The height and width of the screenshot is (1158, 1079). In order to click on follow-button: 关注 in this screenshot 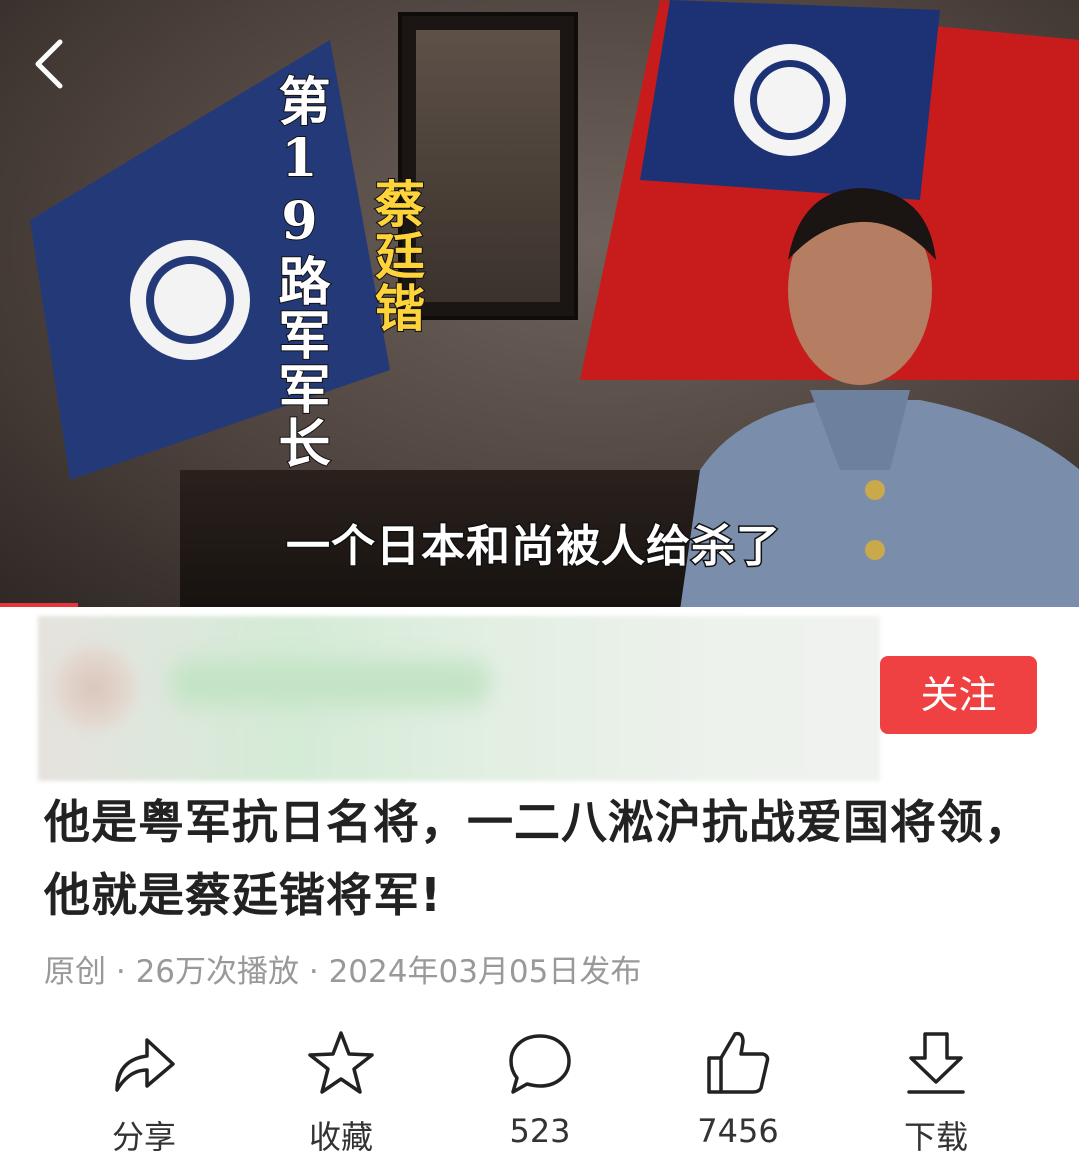, I will do `click(958, 695)`.